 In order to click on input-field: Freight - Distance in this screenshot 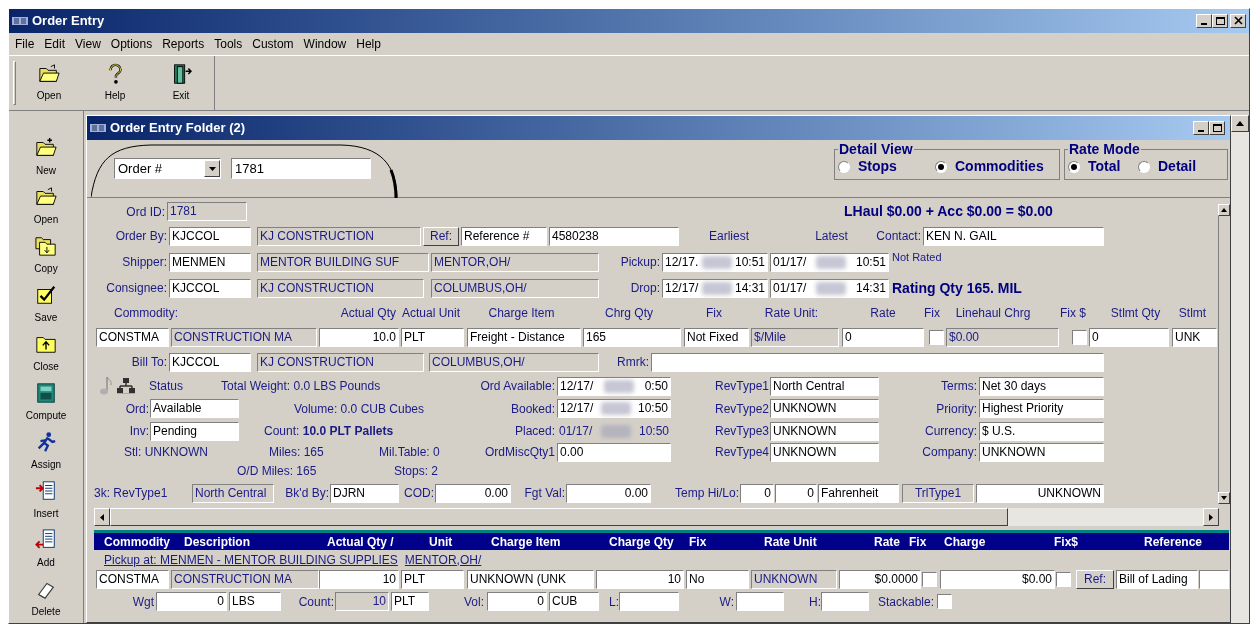, I will do `click(524, 337)`.